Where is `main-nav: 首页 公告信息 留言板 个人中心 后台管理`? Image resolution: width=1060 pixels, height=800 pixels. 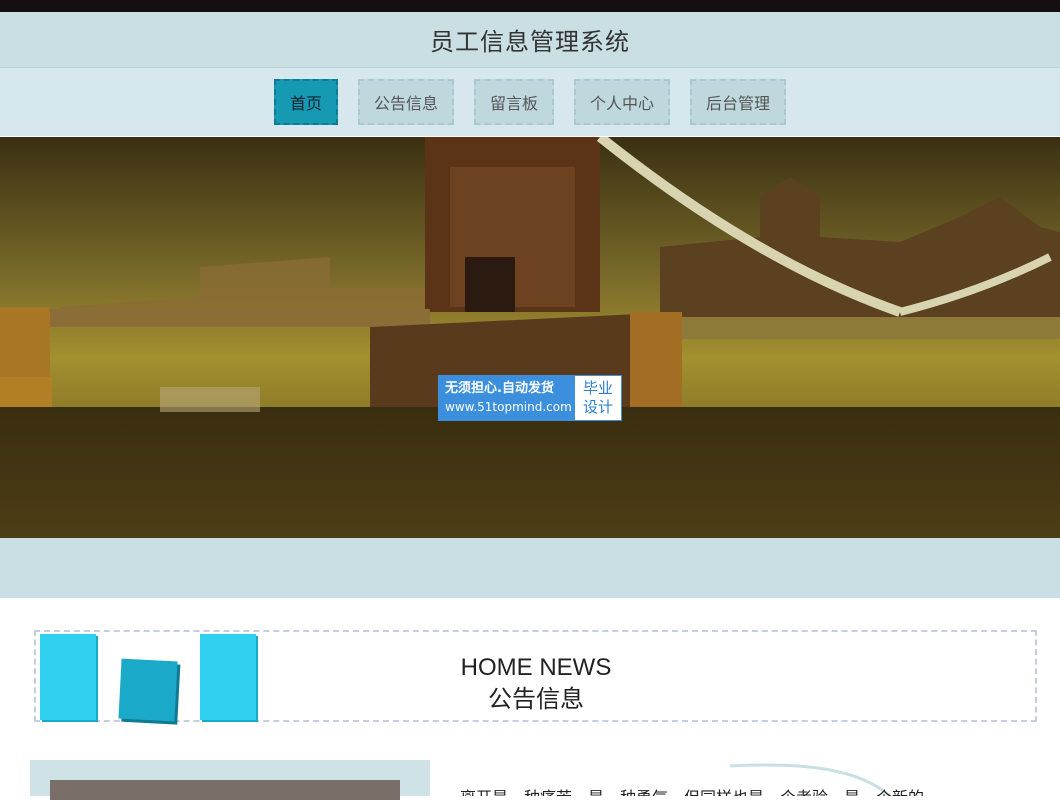
main-nav: 首页 公告信息 留言板 个人中心 后台管理 is located at coordinates (530, 102).